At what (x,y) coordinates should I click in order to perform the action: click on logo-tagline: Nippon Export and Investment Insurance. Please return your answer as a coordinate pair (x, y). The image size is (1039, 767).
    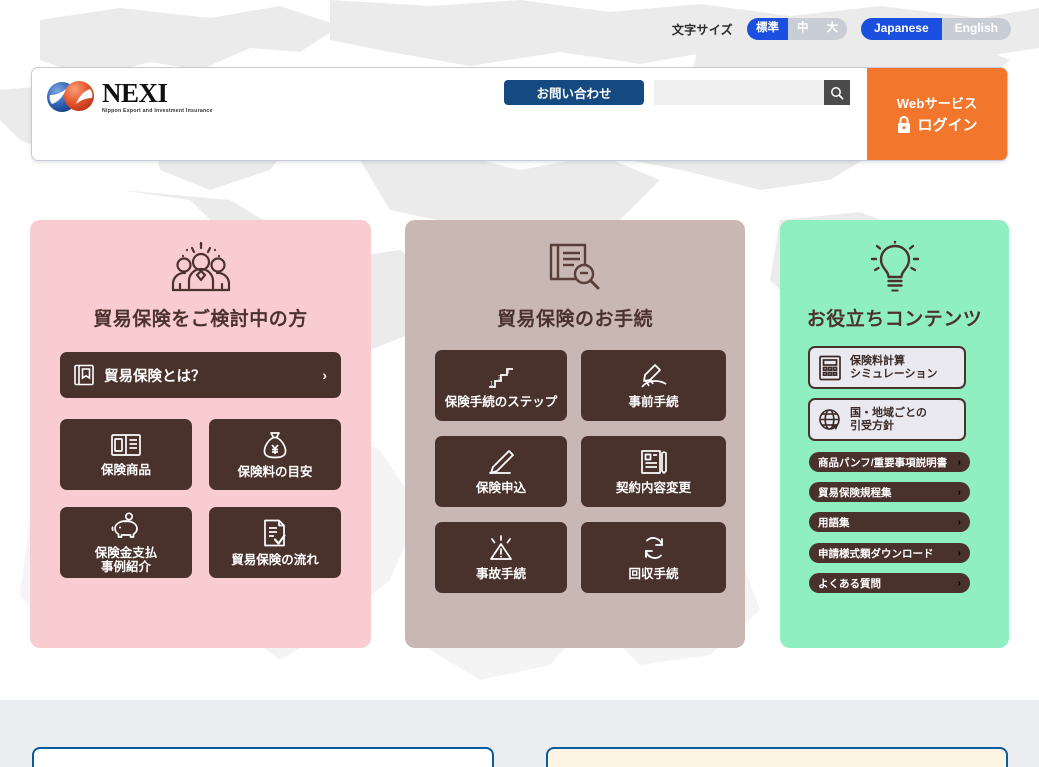
    Looking at the image, I should click on (157, 111).